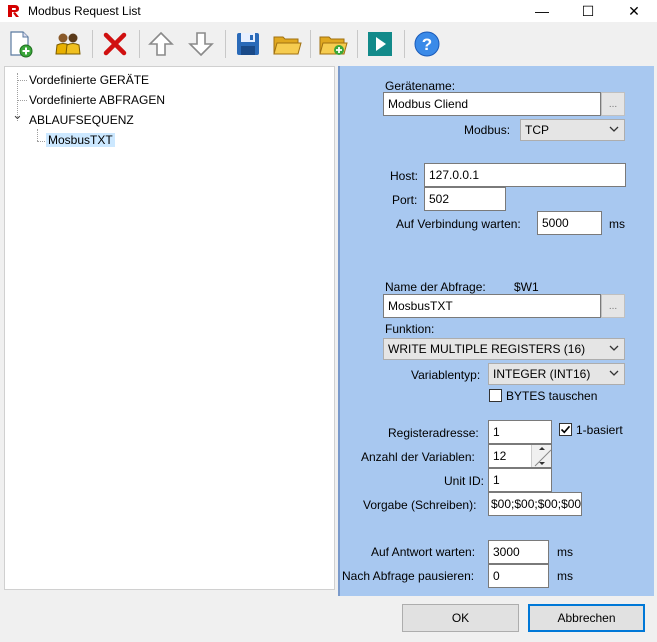  I want to click on minimize-button: —, so click(542, 11).